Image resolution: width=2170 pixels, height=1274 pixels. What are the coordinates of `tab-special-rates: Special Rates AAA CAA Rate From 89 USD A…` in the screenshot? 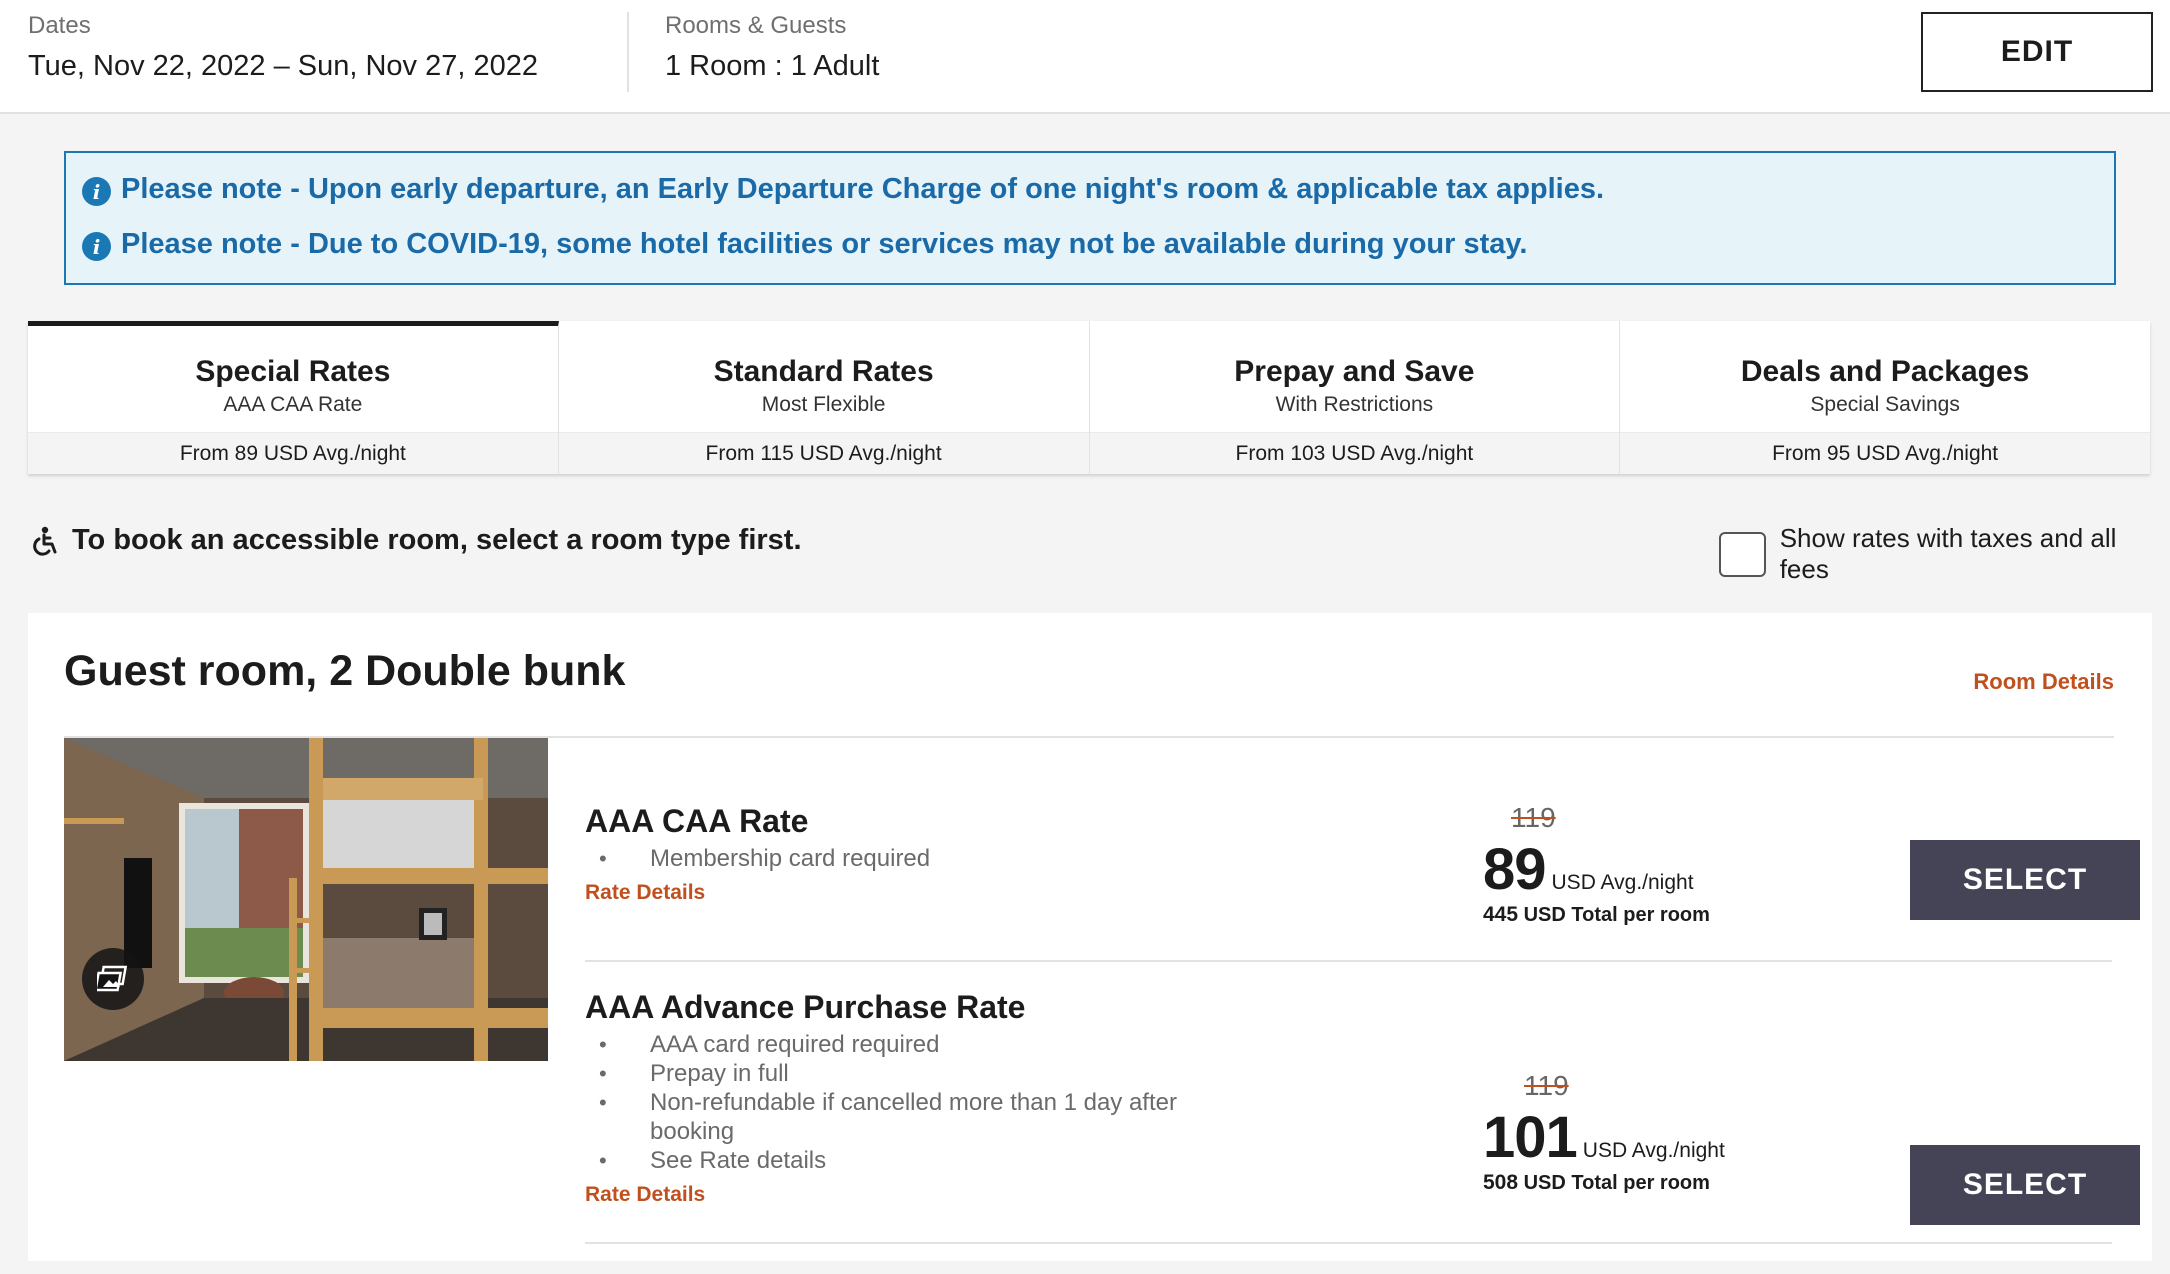 It's located at (293, 397).